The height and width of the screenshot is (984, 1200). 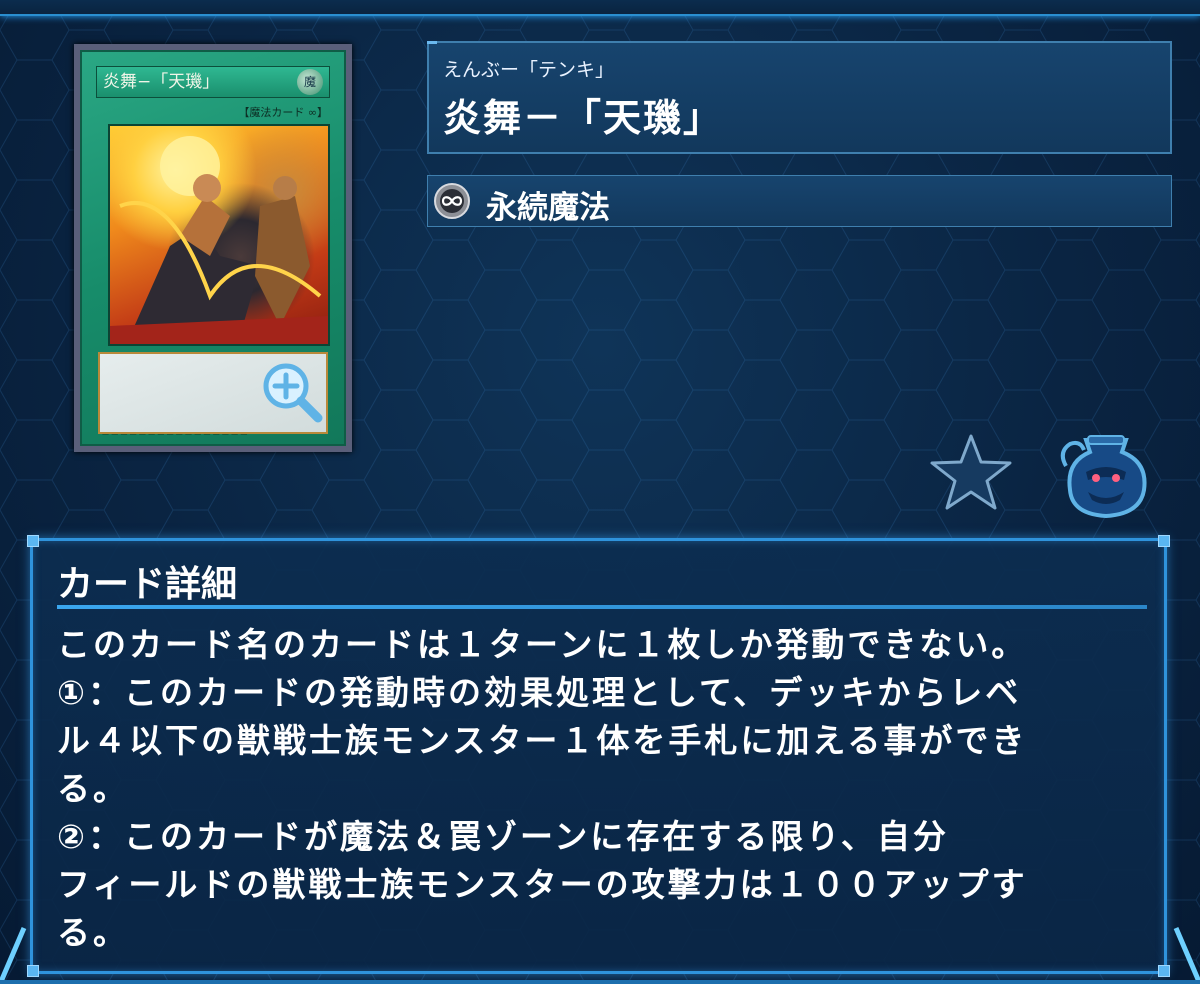 What do you see at coordinates (13, 955) in the screenshot?
I see `edge-glow-left` at bounding box center [13, 955].